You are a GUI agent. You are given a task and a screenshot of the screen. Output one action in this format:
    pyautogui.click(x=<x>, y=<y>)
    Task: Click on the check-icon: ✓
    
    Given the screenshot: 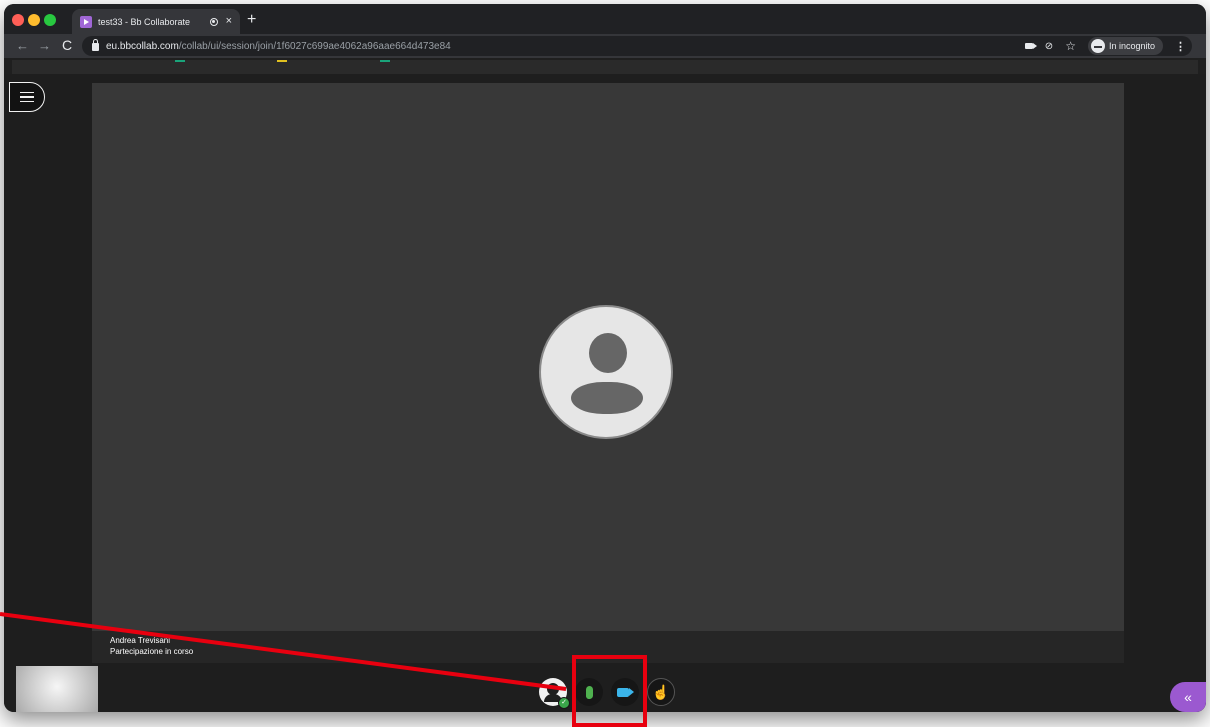 What is the action you would take?
    pyautogui.click(x=564, y=703)
    